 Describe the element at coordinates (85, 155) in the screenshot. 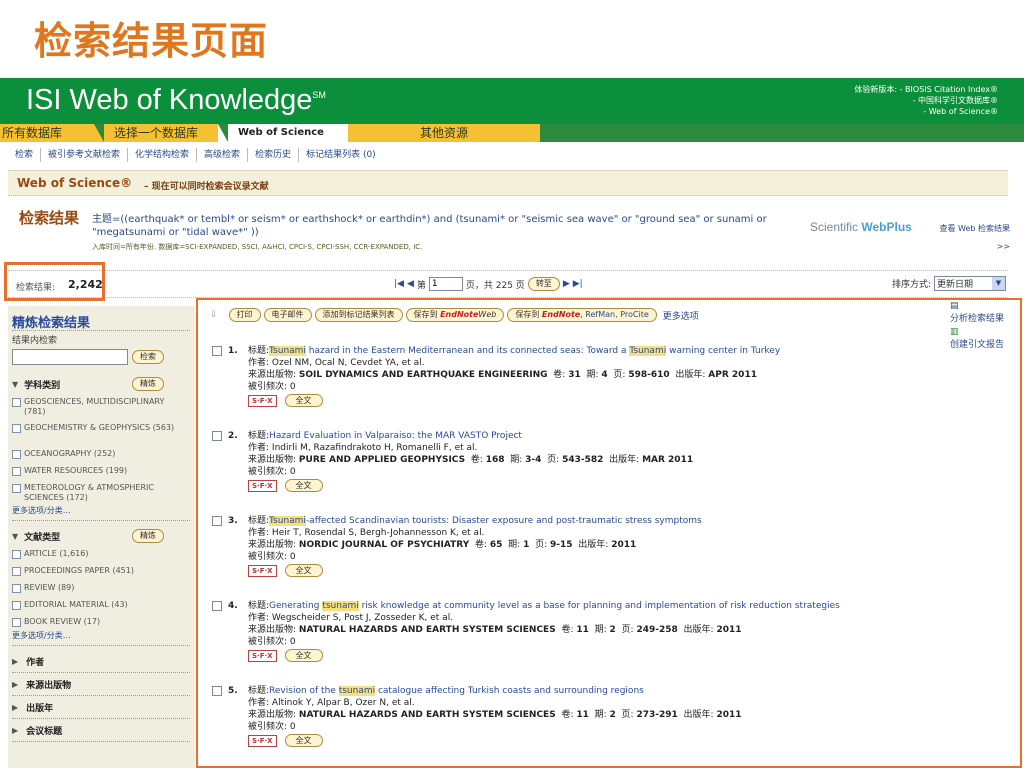

I see `nav-cited-reference-search: 被引参考文献检索` at that location.